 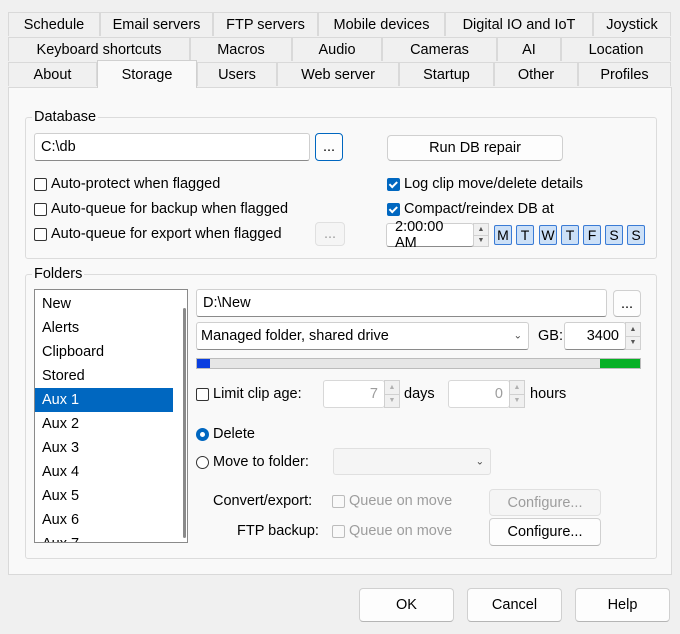 I want to click on list-item-selected: Aux 1, so click(x=104, y=400).